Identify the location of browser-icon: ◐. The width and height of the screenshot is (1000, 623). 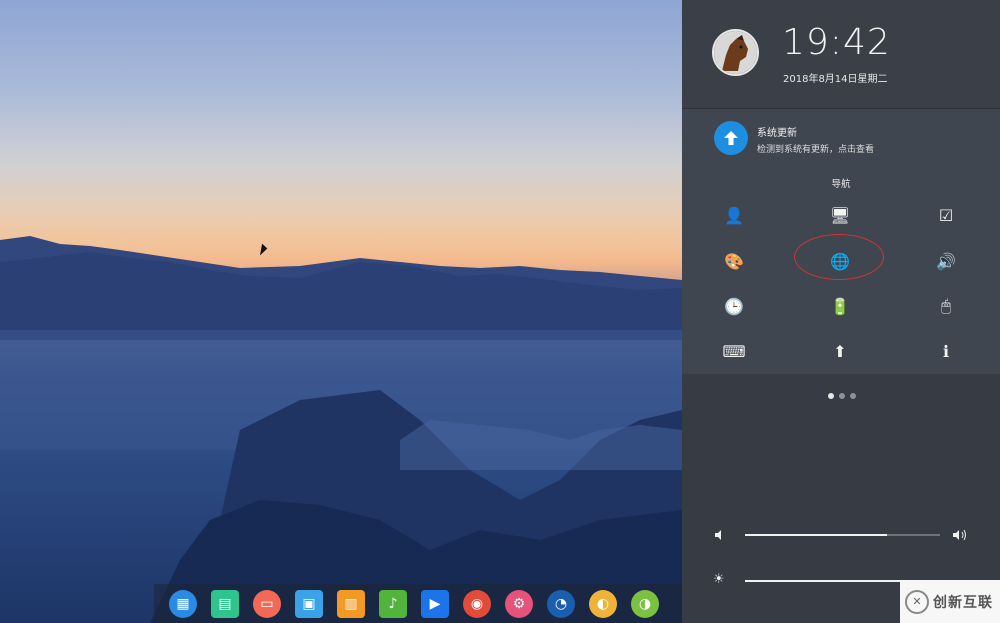
(603, 603).